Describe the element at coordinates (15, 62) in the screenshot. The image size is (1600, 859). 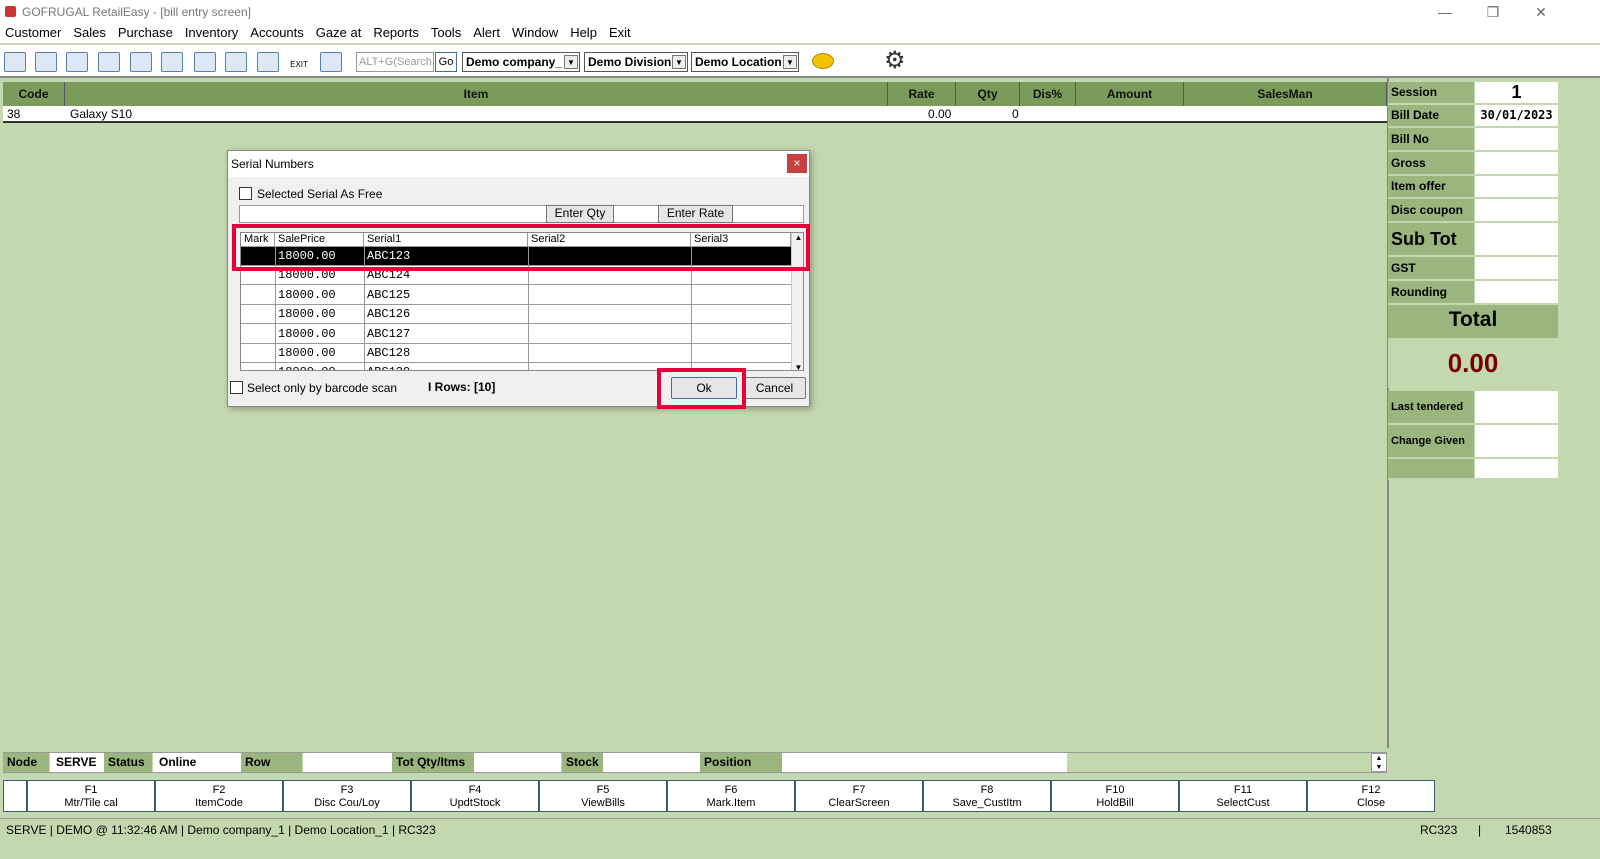
I see `bill-icon` at that location.